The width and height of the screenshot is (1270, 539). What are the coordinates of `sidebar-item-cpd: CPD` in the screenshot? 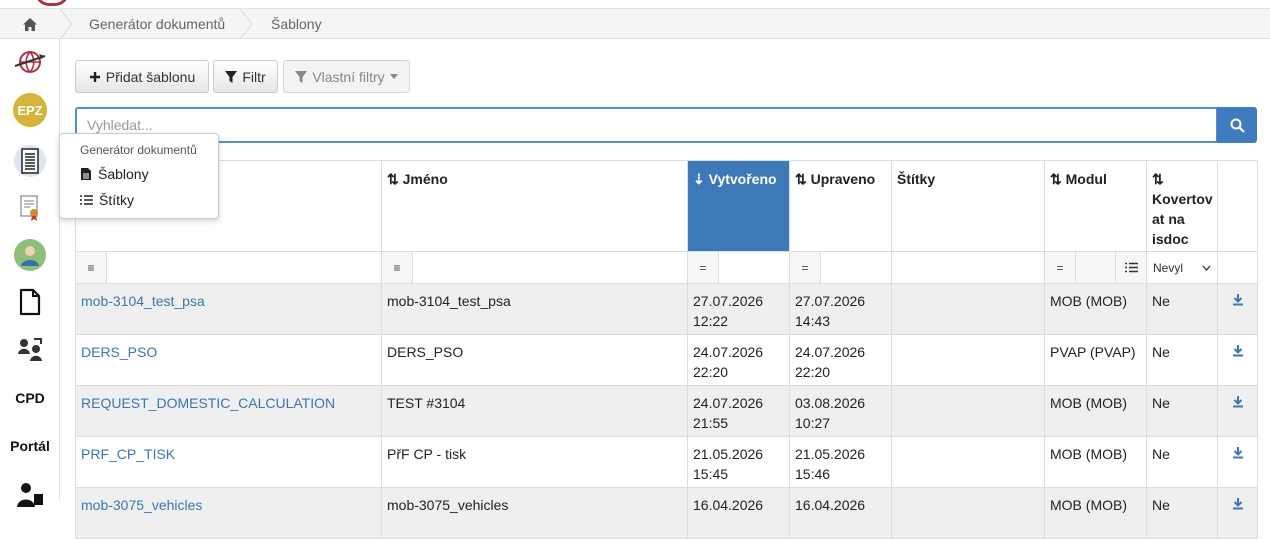 It's located at (30, 398).